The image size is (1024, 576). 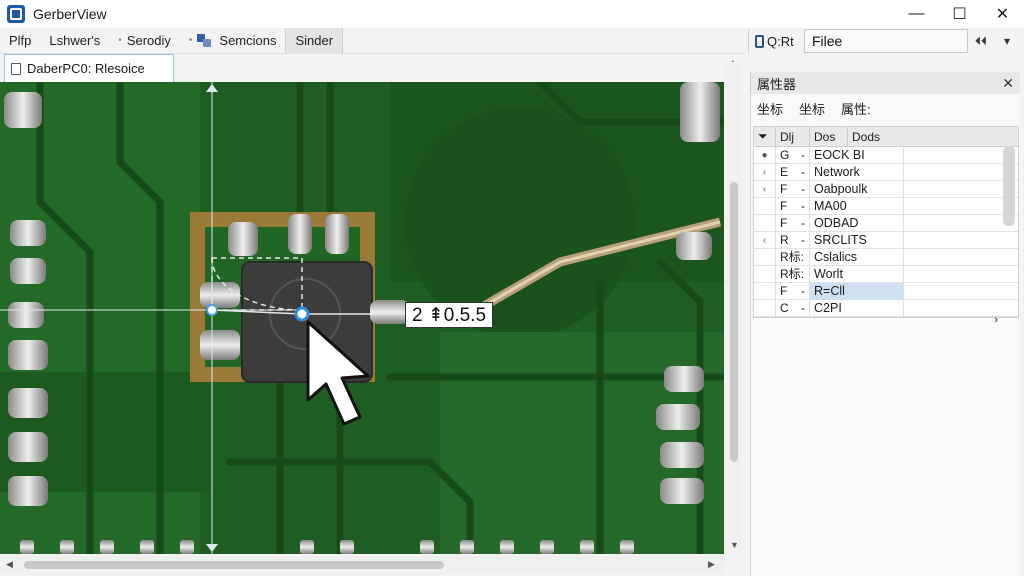 I want to click on row-value: SRCLITS, so click(x=857, y=240).